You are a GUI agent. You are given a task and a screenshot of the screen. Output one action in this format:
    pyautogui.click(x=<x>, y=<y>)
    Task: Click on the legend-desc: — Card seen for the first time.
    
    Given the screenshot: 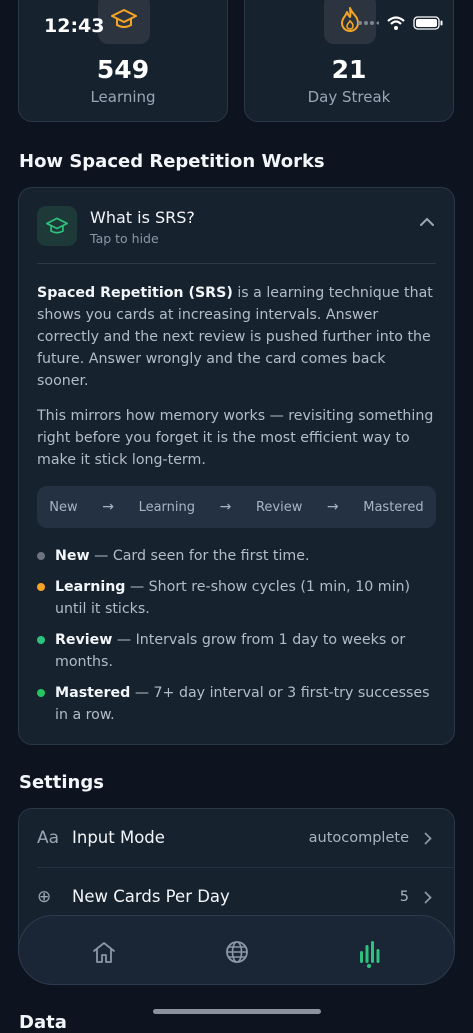 What is the action you would take?
    pyautogui.click(x=199, y=556)
    